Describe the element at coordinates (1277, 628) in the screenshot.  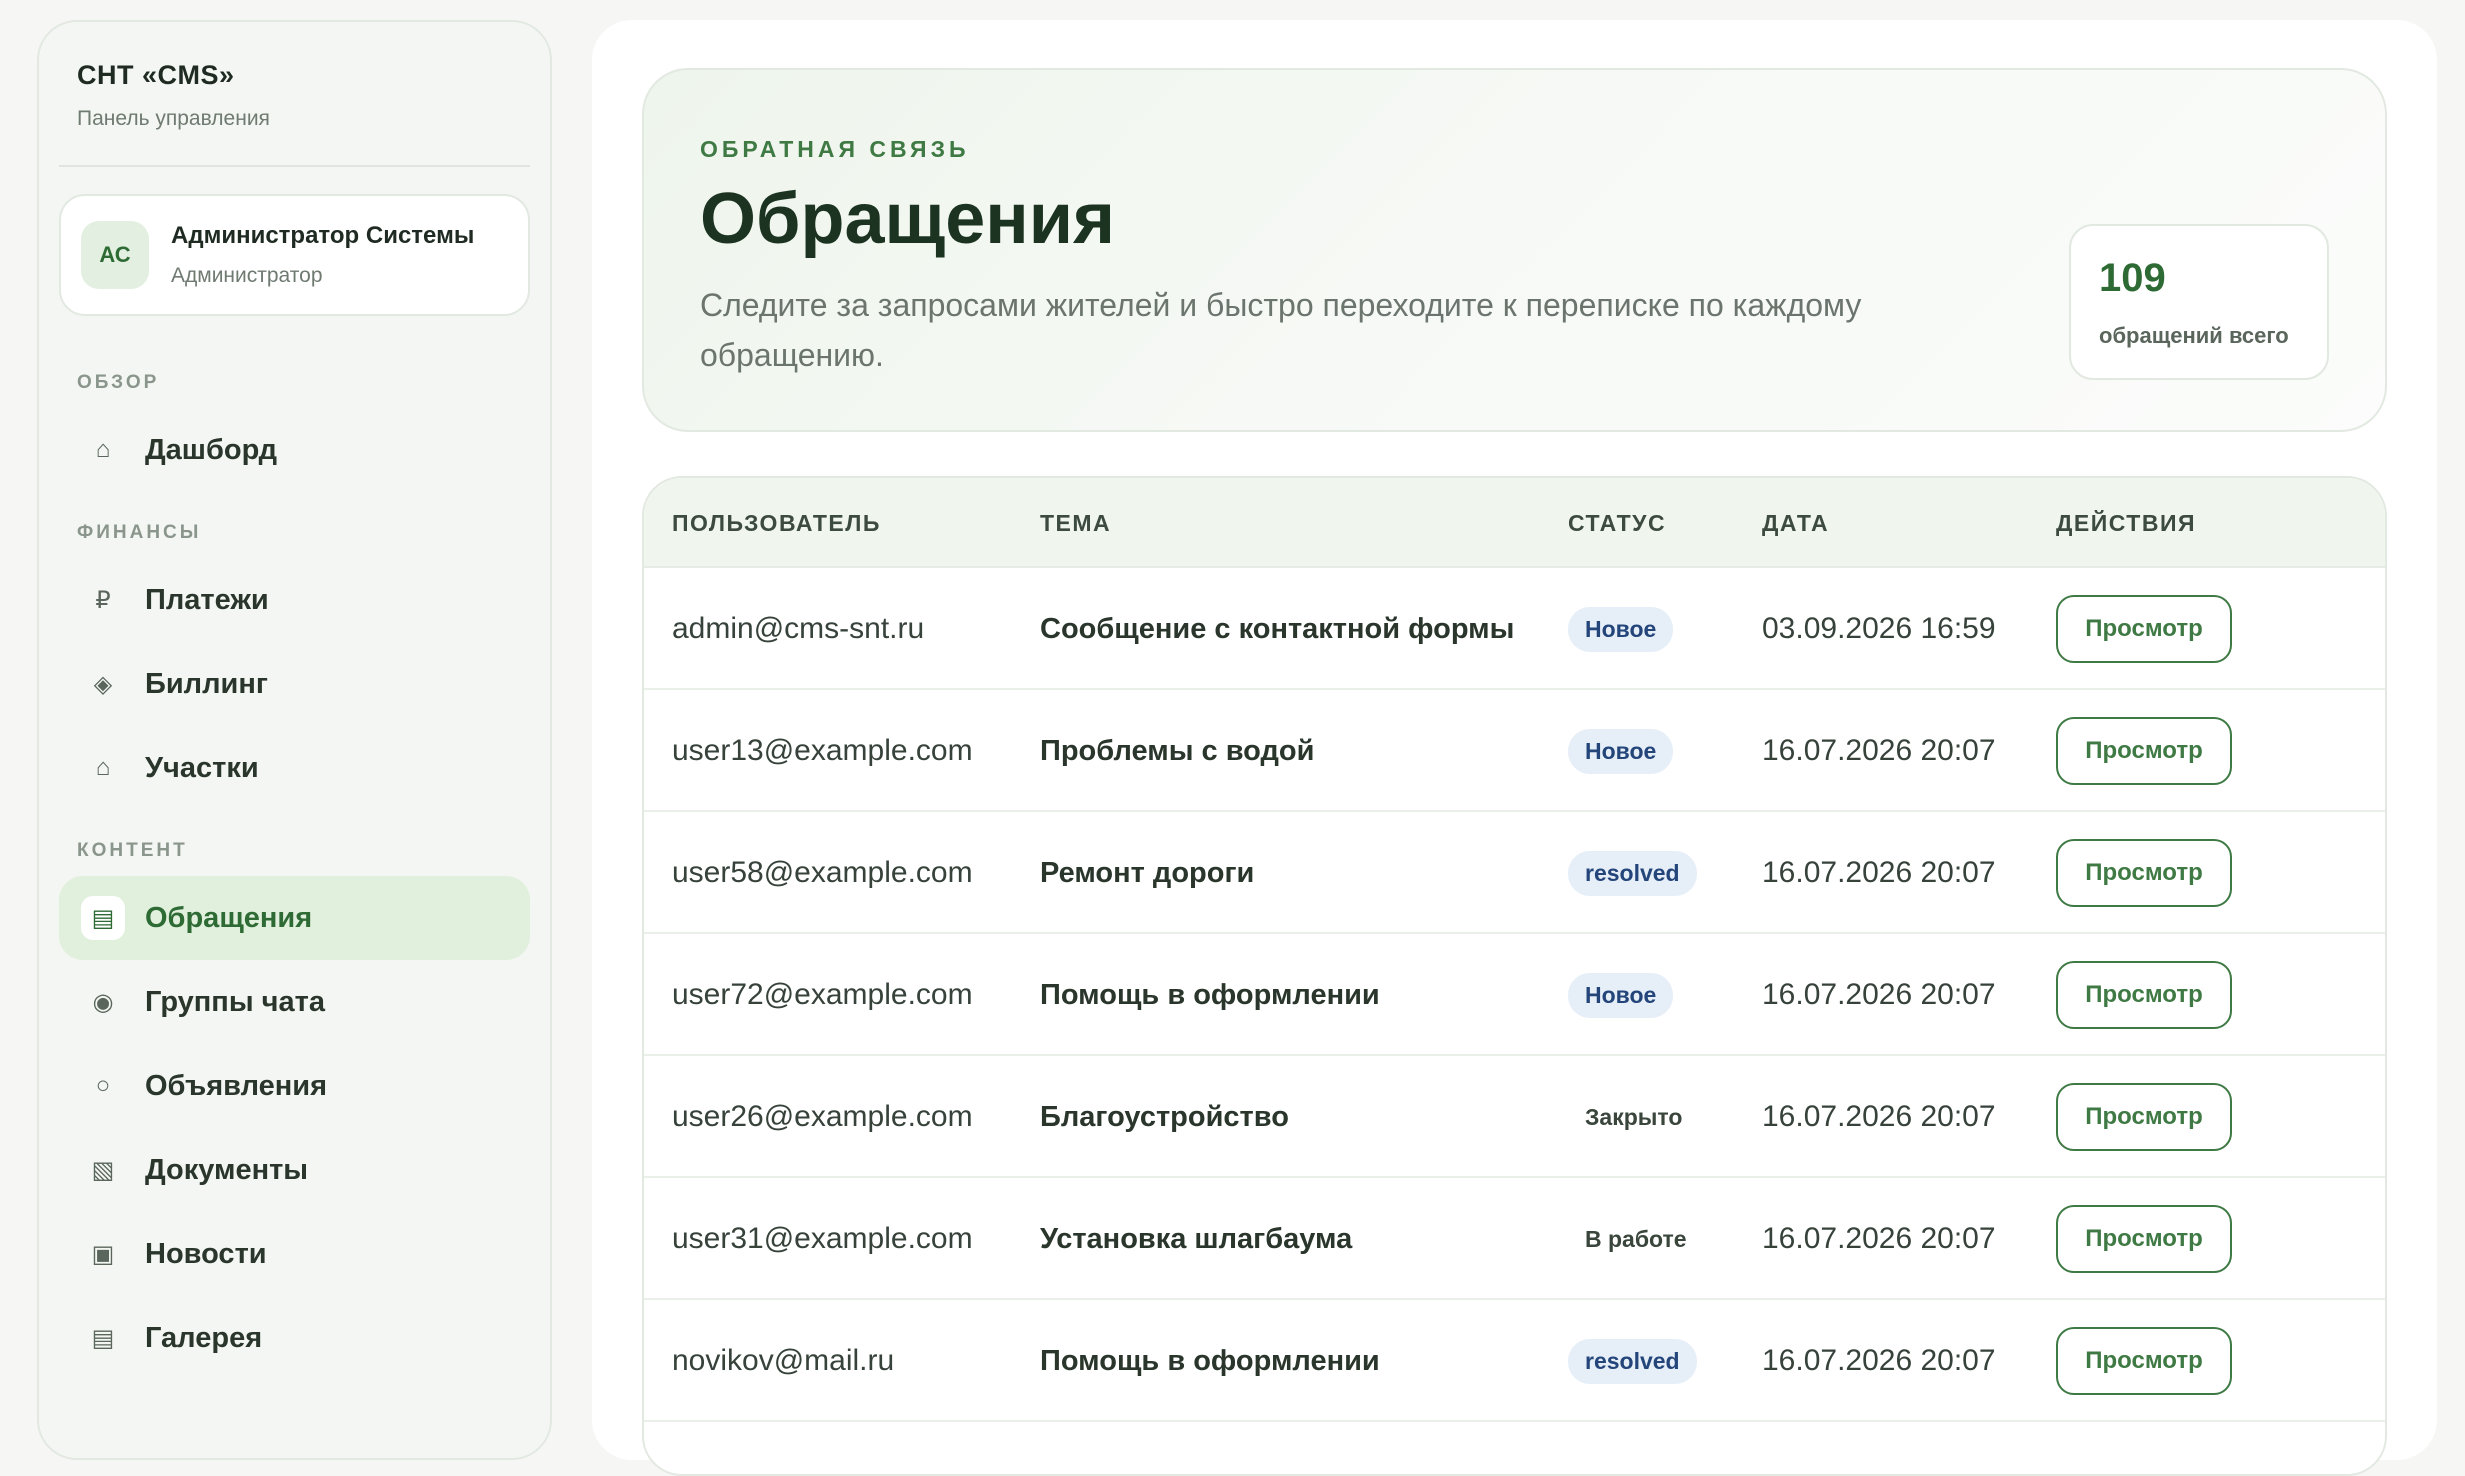
I see `row-topic: Сообщение с контактной формы` at that location.